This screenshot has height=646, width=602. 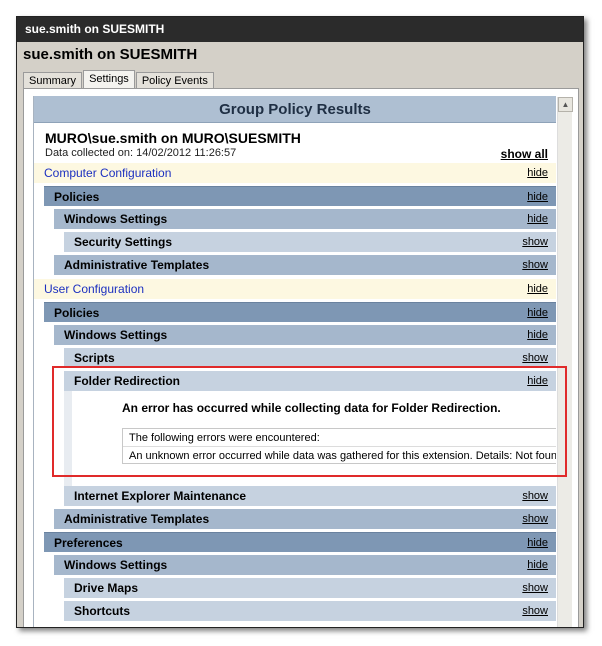 What do you see at coordinates (565, 104) in the screenshot?
I see `scroll-up-arrow-icon: ▲` at bounding box center [565, 104].